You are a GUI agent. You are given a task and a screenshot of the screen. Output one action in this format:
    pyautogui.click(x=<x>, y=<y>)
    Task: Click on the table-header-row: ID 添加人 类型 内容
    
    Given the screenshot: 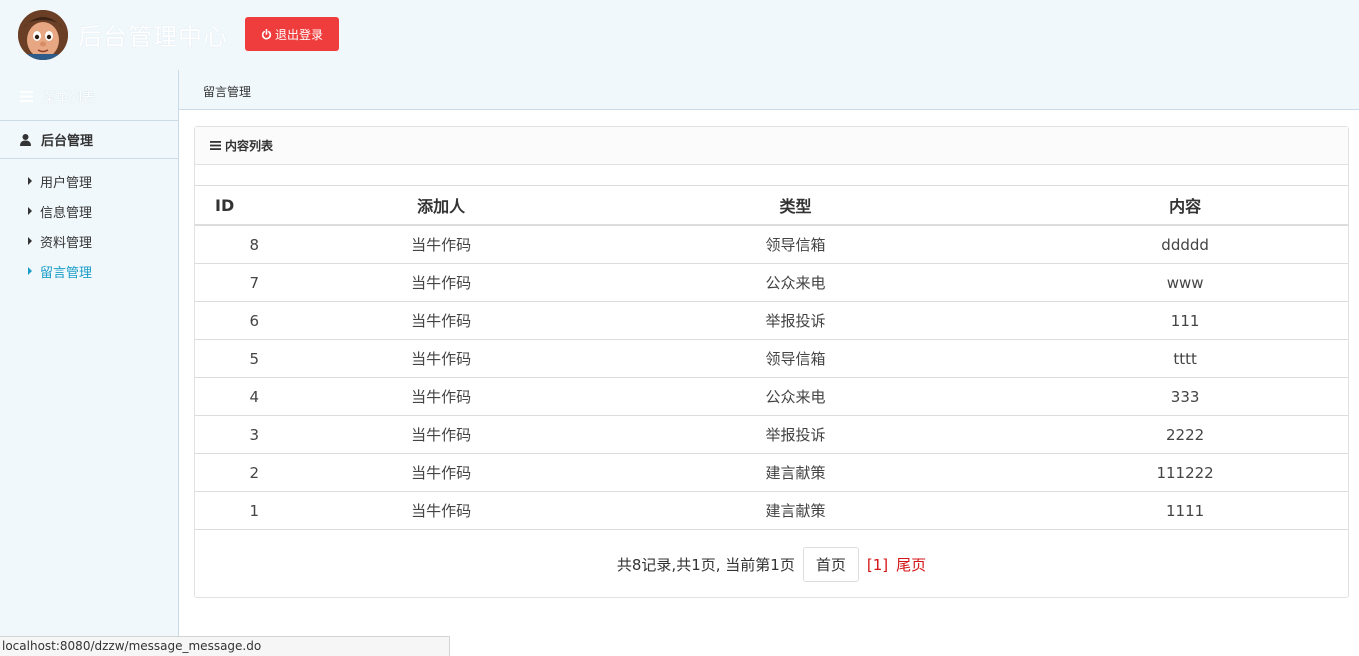 What is the action you would take?
    pyautogui.click(x=771, y=205)
    